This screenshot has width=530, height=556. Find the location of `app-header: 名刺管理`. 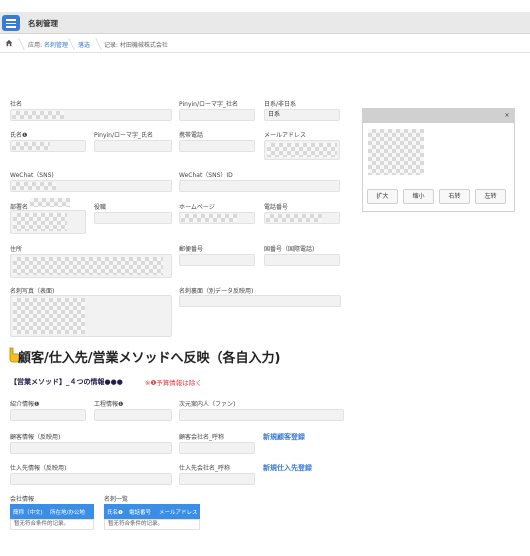

app-header: 名刺管理 is located at coordinates (265, 23).